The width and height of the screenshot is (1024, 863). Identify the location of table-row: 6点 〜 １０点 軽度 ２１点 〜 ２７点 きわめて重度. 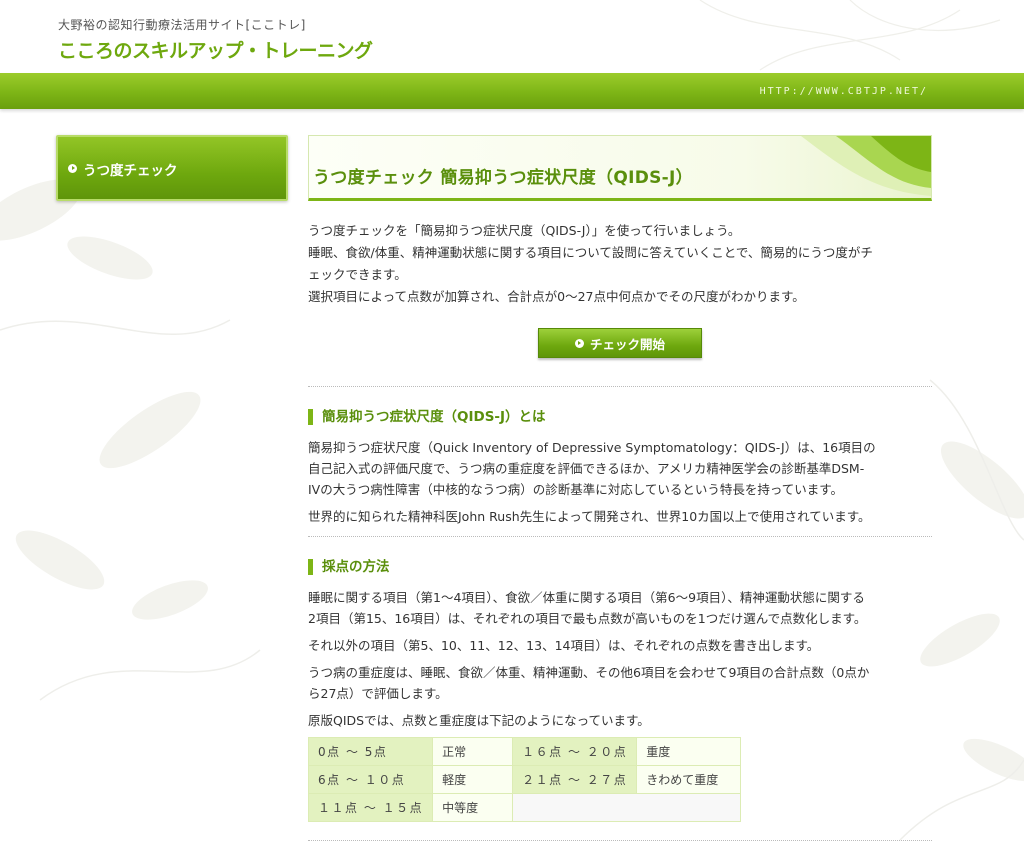
(524, 779).